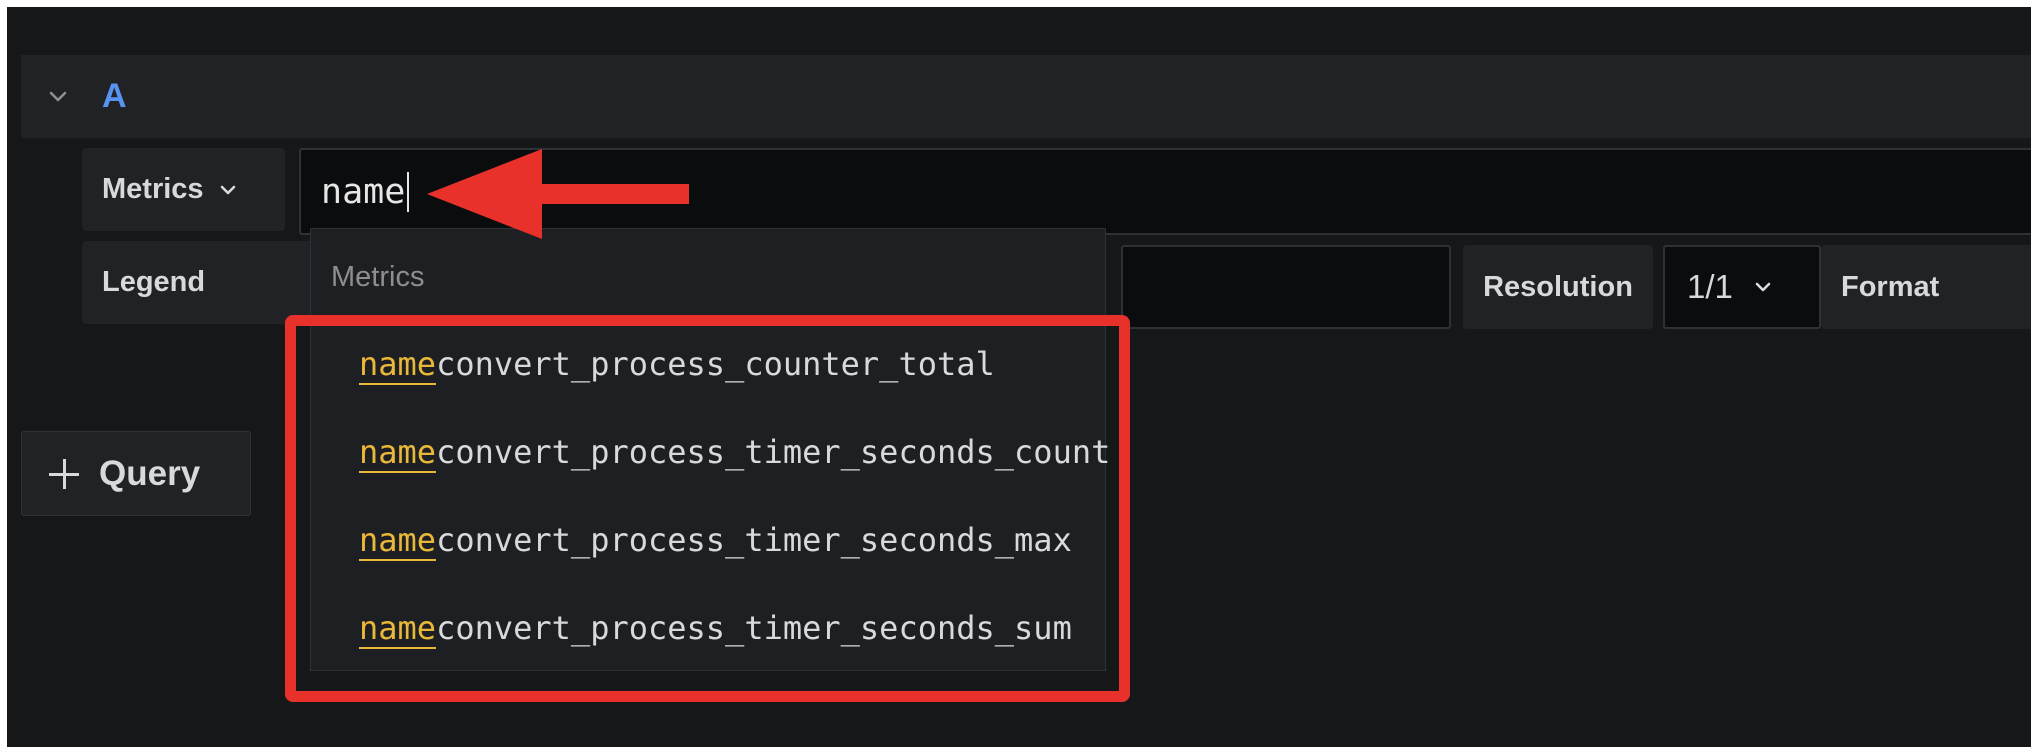 This screenshot has height=756, width=2038. What do you see at coordinates (64, 473) in the screenshot?
I see `plus-icon` at bounding box center [64, 473].